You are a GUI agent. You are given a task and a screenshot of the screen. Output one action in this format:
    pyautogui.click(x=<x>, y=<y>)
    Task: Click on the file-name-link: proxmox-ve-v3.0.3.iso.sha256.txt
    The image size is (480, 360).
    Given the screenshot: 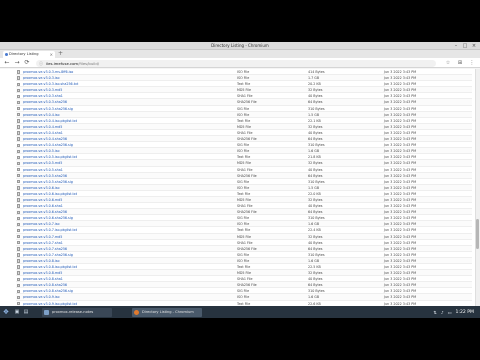 What is the action you would take?
    pyautogui.click(x=113, y=84)
    